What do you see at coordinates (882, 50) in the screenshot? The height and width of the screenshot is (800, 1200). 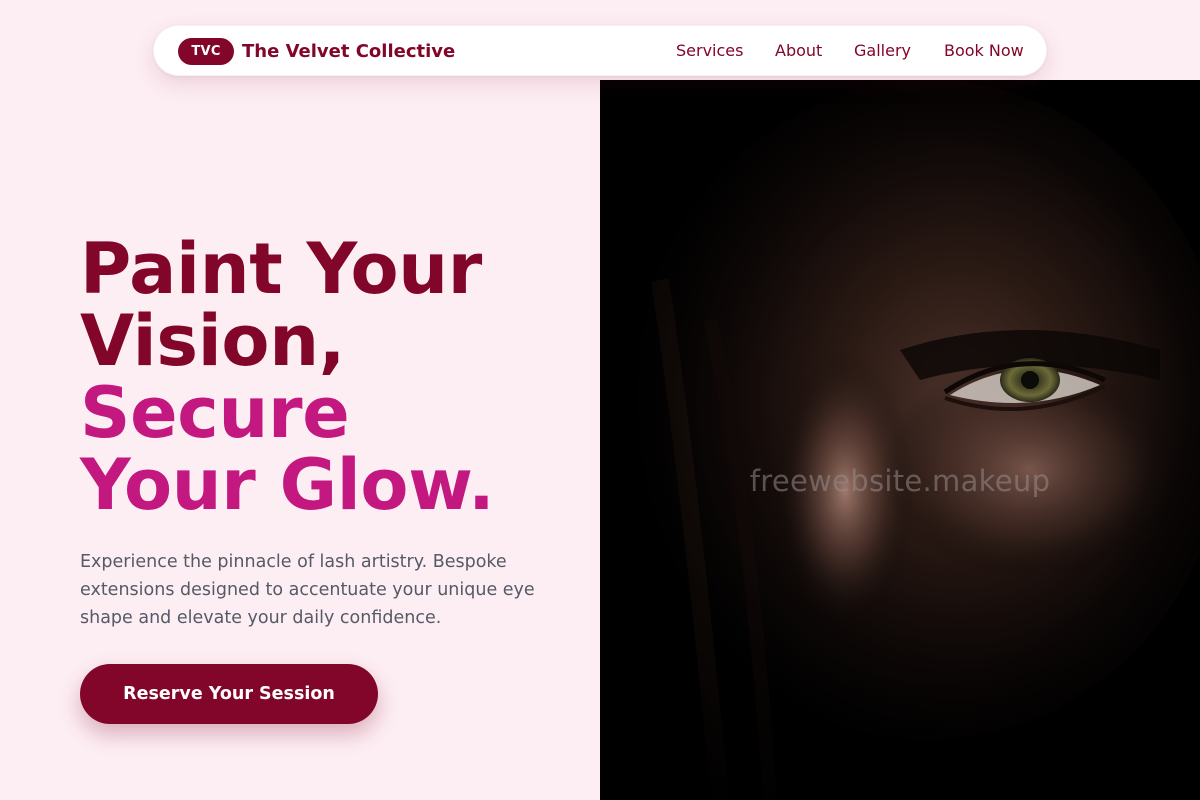 I see `nav-link-gallery: Gallery` at bounding box center [882, 50].